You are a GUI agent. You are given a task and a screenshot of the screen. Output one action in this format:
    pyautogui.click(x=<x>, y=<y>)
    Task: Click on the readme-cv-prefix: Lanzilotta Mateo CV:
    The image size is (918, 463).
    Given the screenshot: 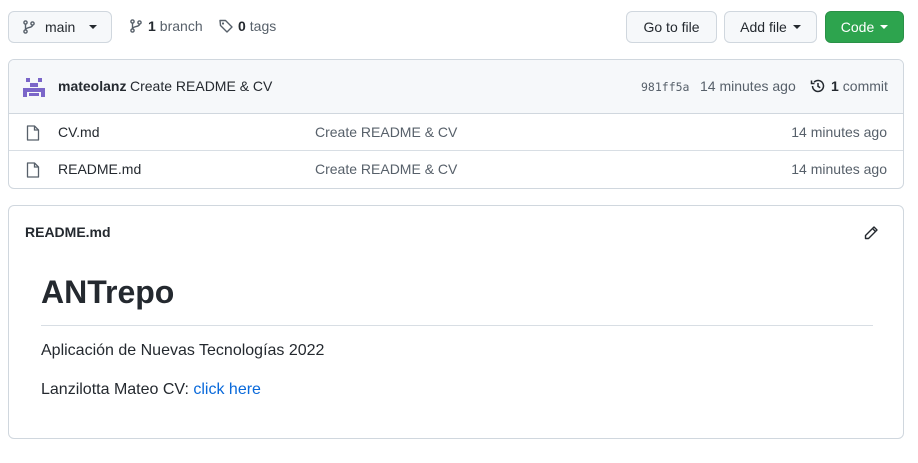 What is the action you would take?
    pyautogui.click(x=117, y=389)
    